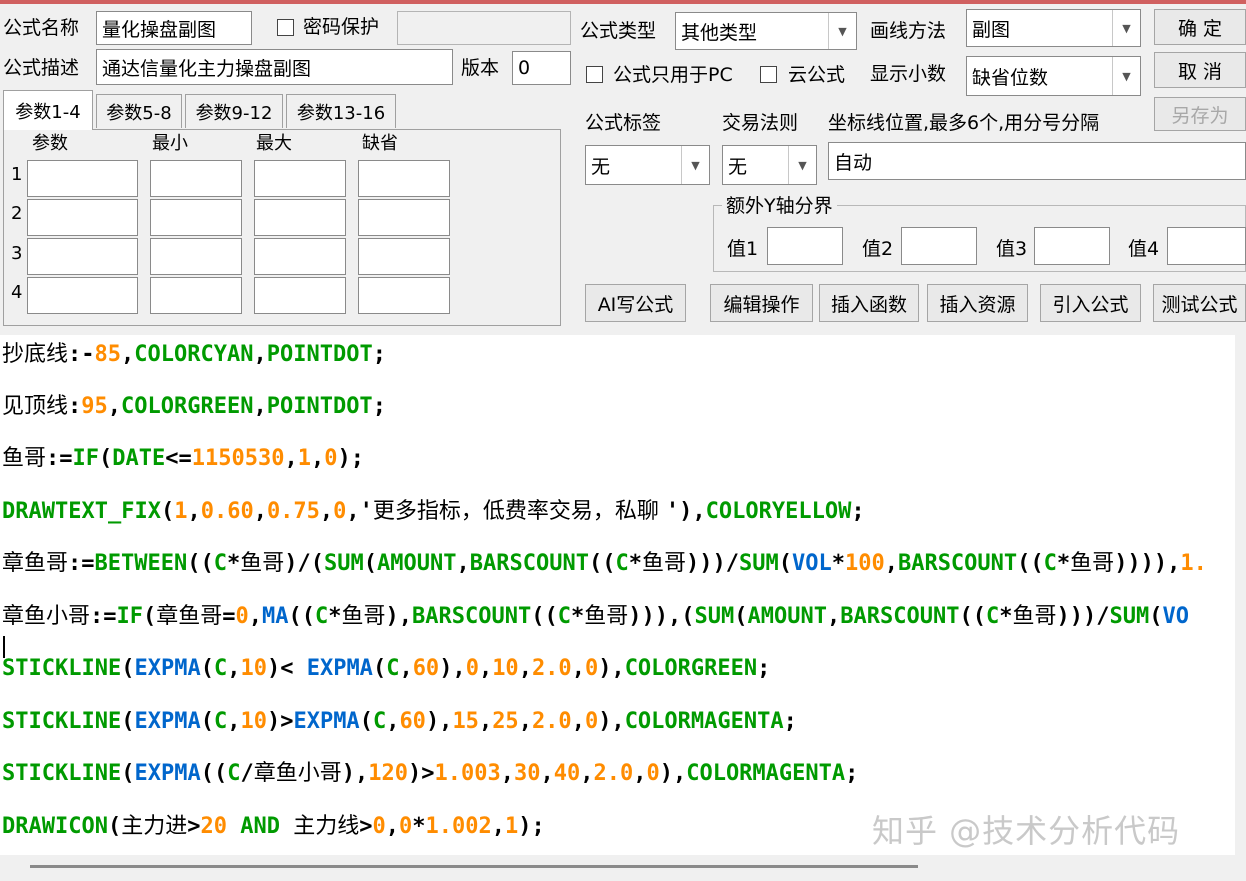  I want to click on code-token: 主力线, so click(326, 826).